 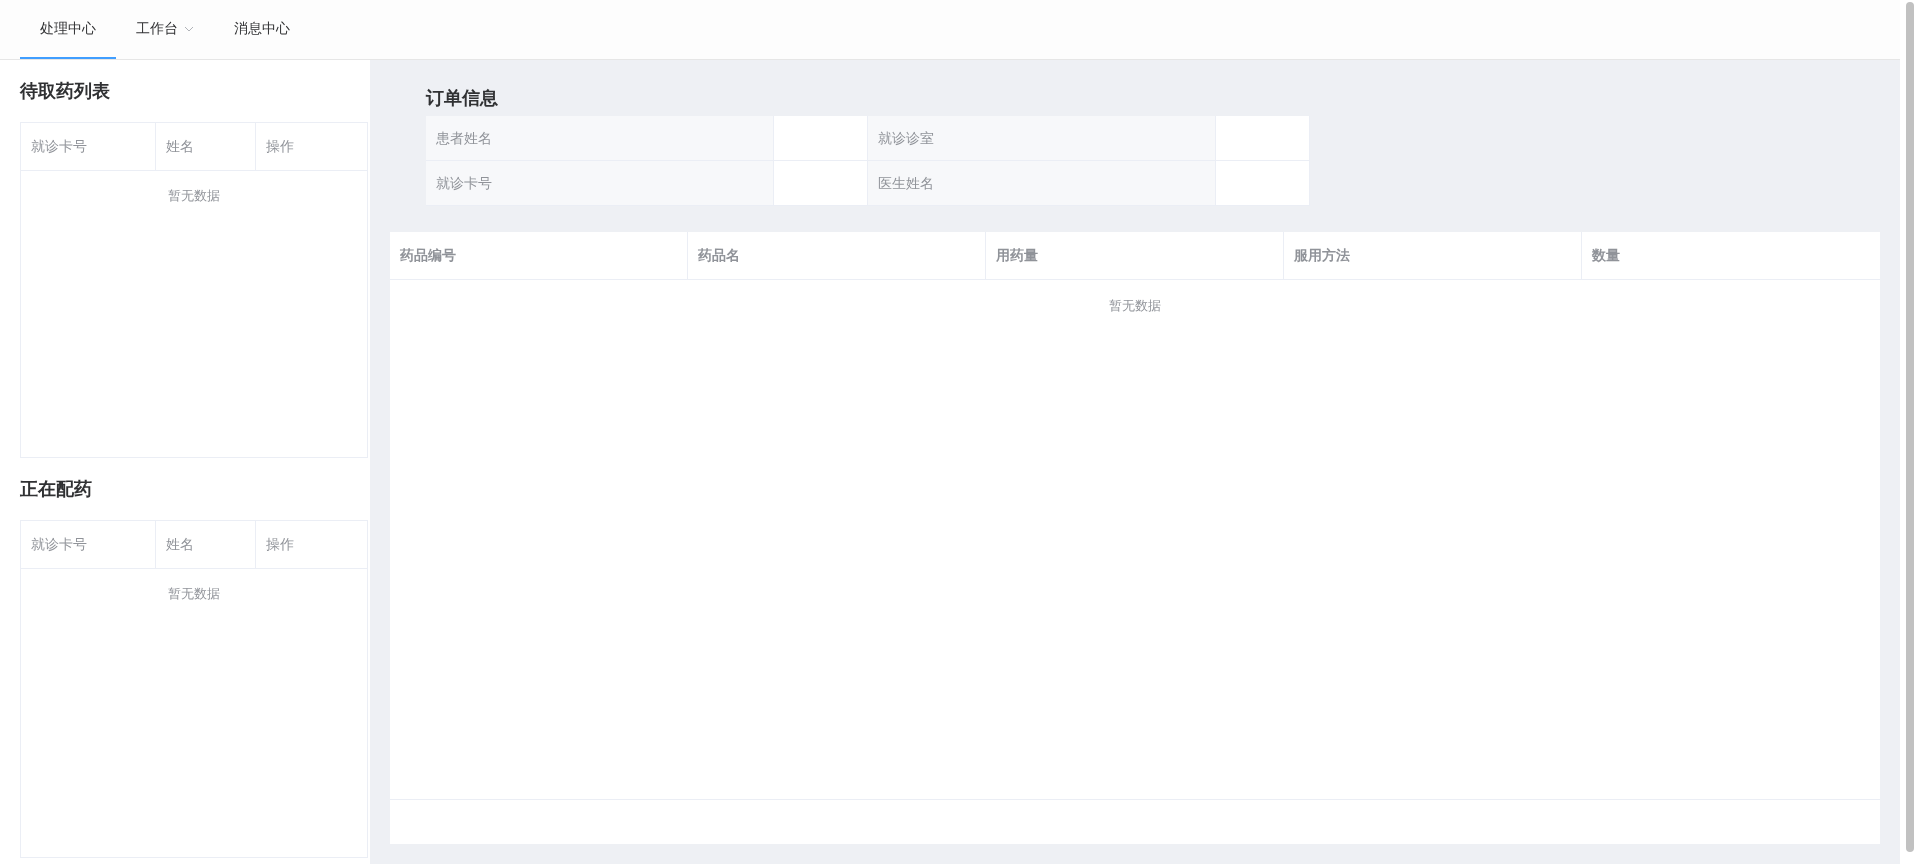 What do you see at coordinates (464, 138) in the screenshot?
I see `field-label: 患者姓名` at bounding box center [464, 138].